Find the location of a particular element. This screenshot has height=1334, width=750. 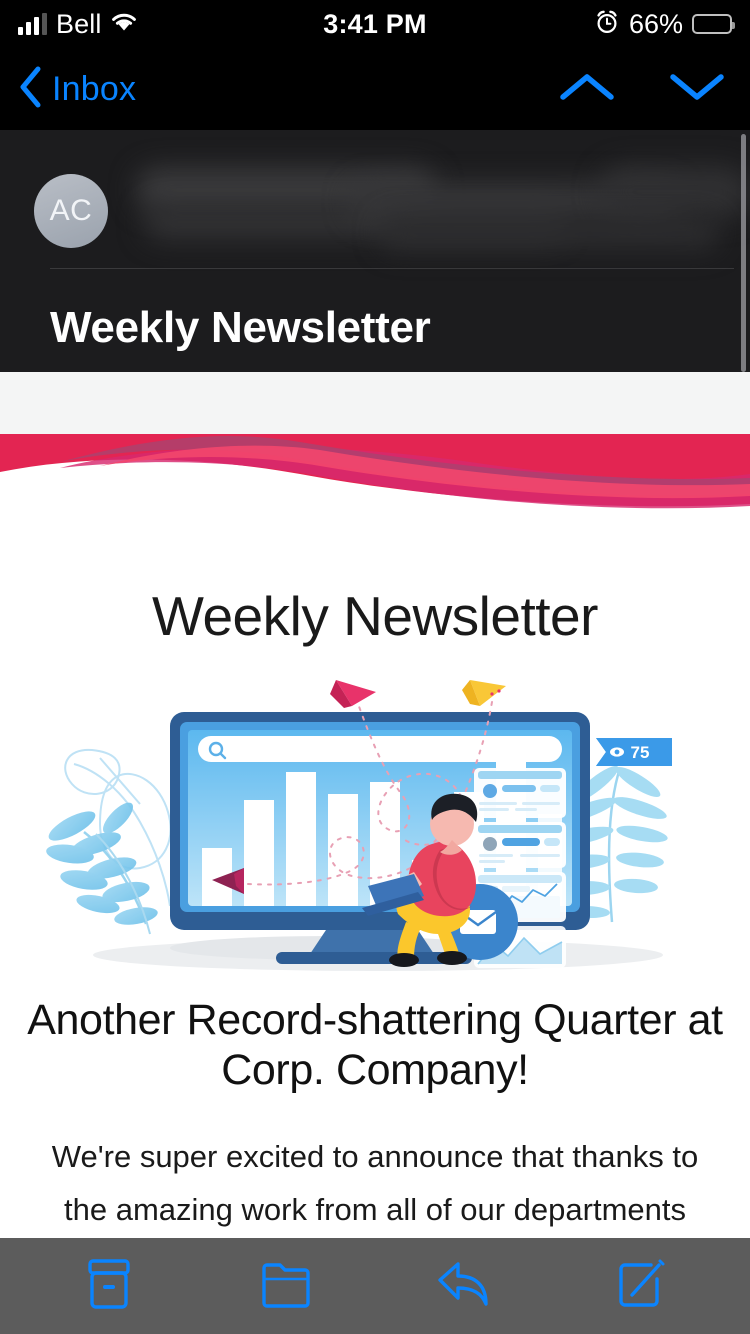

compose-button is located at coordinates (641, 1286).